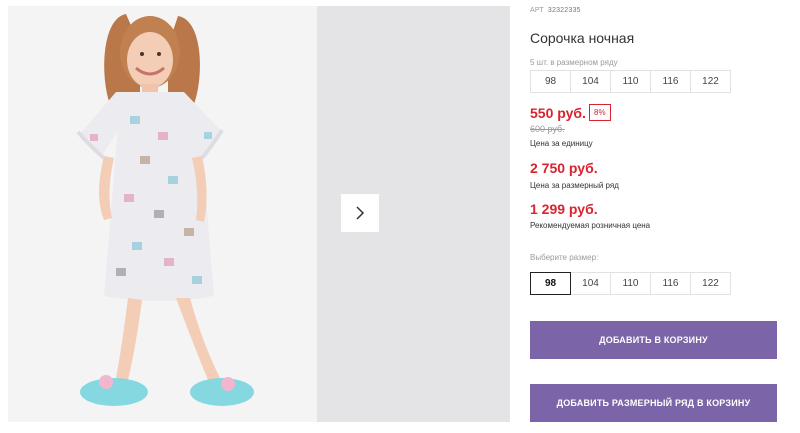 The height and width of the screenshot is (433, 800). What do you see at coordinates (582, 38) in the screenshot?
I see `product-title: Сорочка ночная` at bounding box center [582, 38].